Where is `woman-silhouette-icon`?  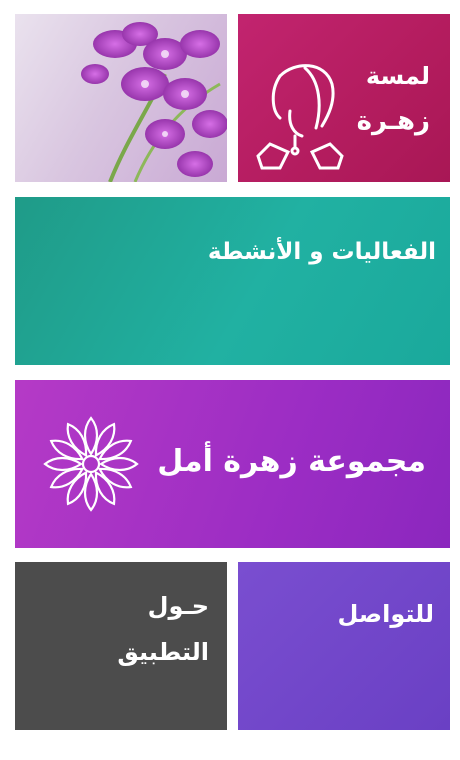
woman-silhouette-icon is located at coordinates (300, 117).